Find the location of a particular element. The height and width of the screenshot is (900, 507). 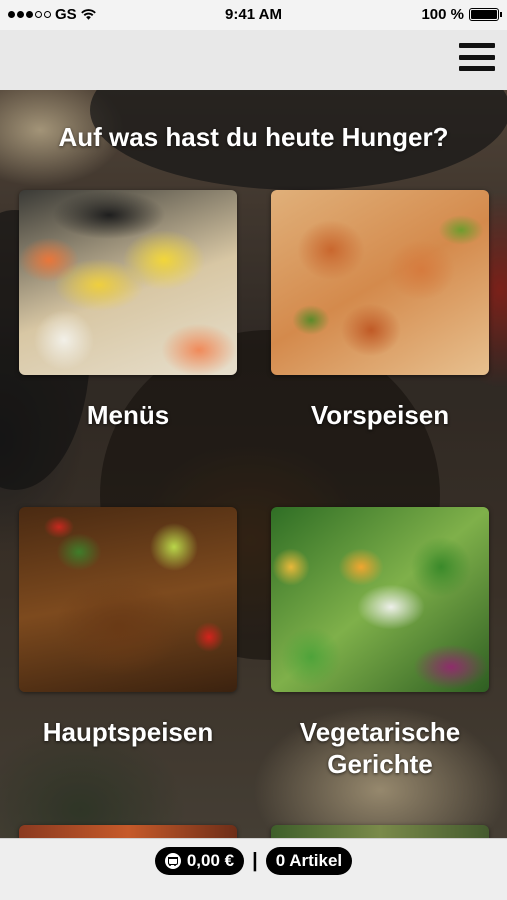

battery-status: 100 % is located at coordinates (461, 14).